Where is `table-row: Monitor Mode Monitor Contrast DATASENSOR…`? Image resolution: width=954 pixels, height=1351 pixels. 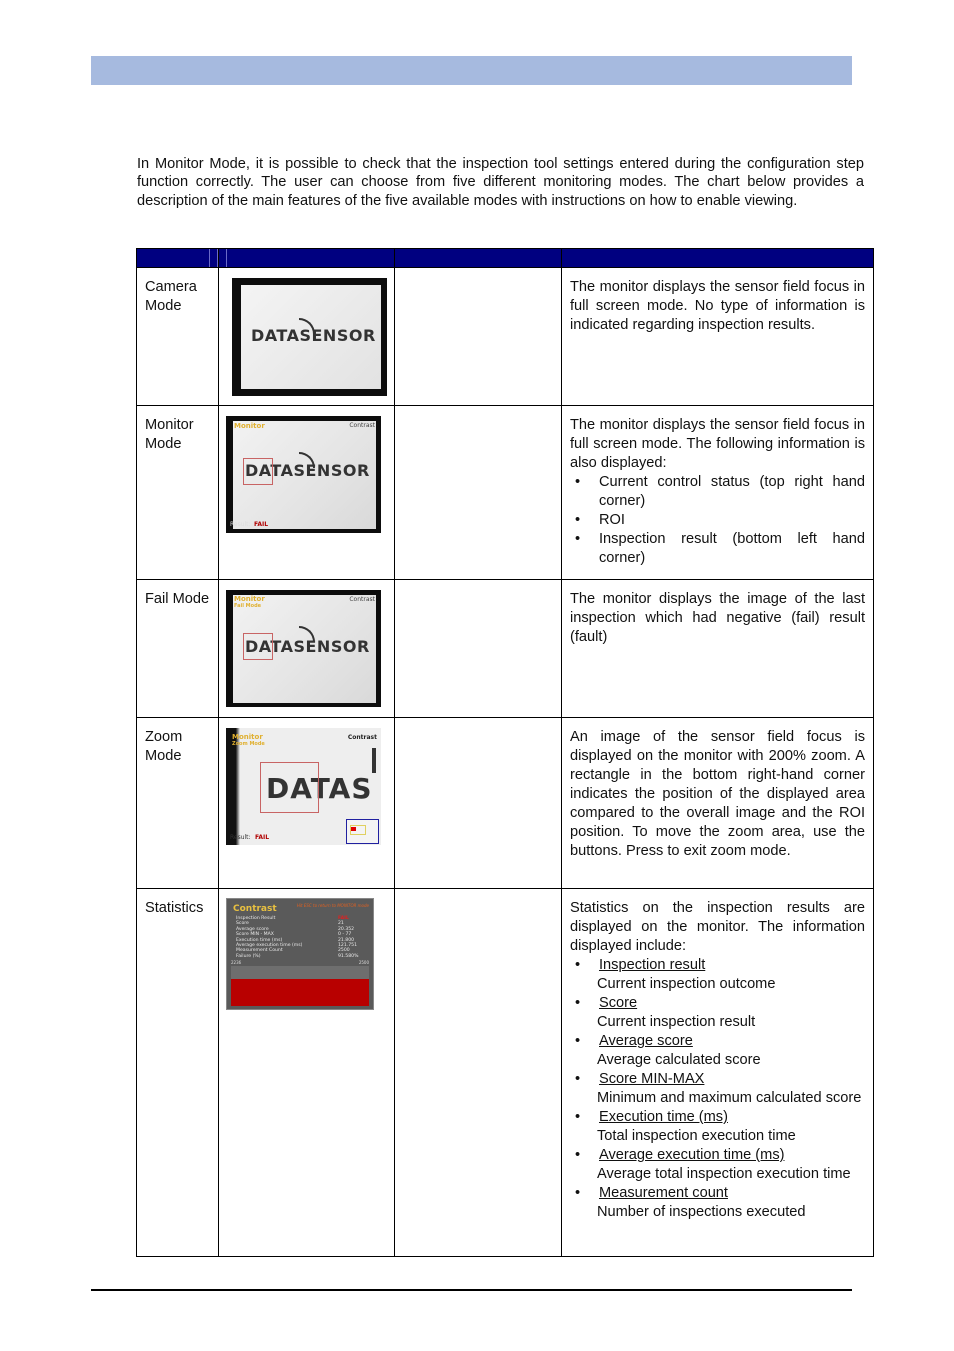 table-row: Monitor Mode Monitor Contrast DATASENSOR… is located at coordinates (505, 492).